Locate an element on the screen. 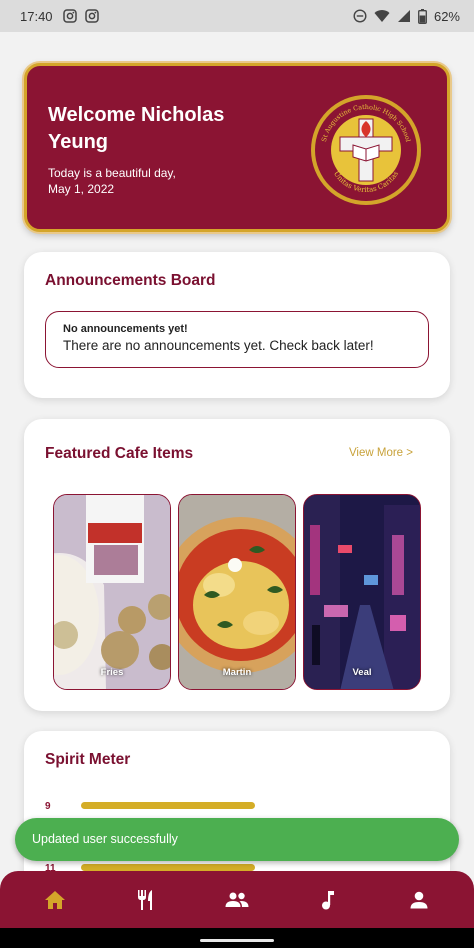 This screenshot has width=474, height=948. nav-music is located at coordinates (328, 900).